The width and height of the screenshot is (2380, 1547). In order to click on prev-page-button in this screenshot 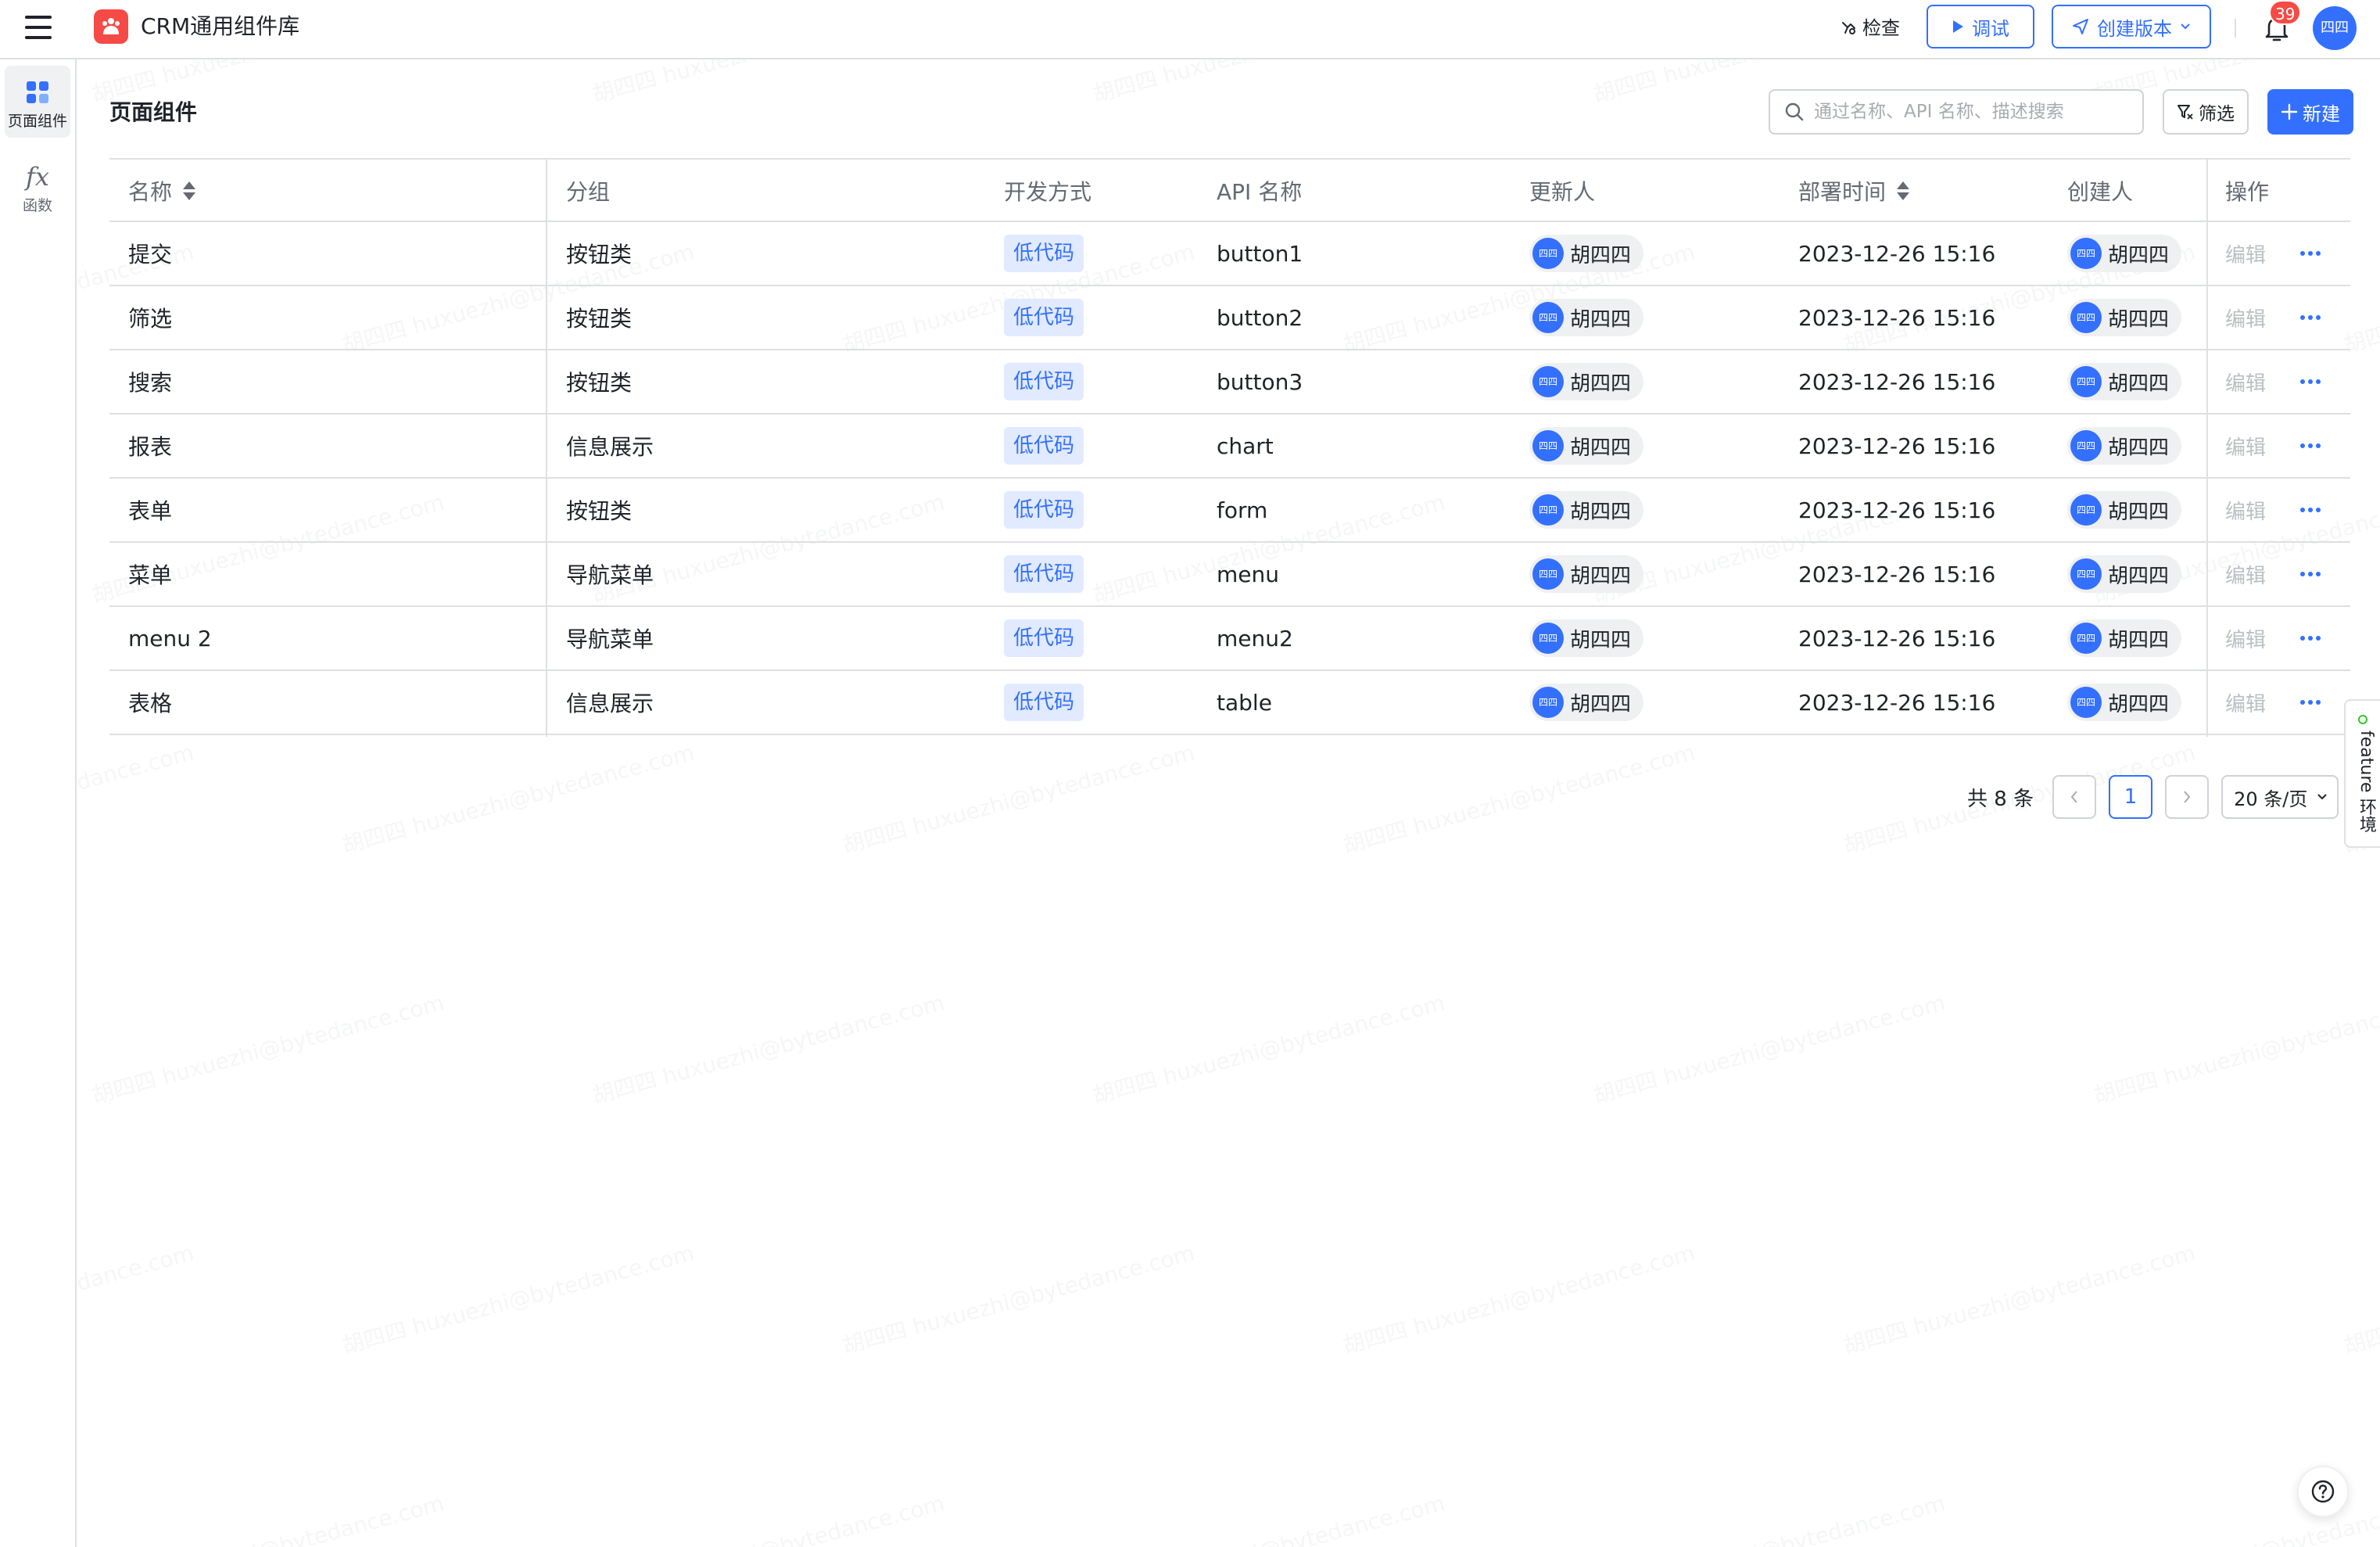, I will do `click(2074, 797)`.